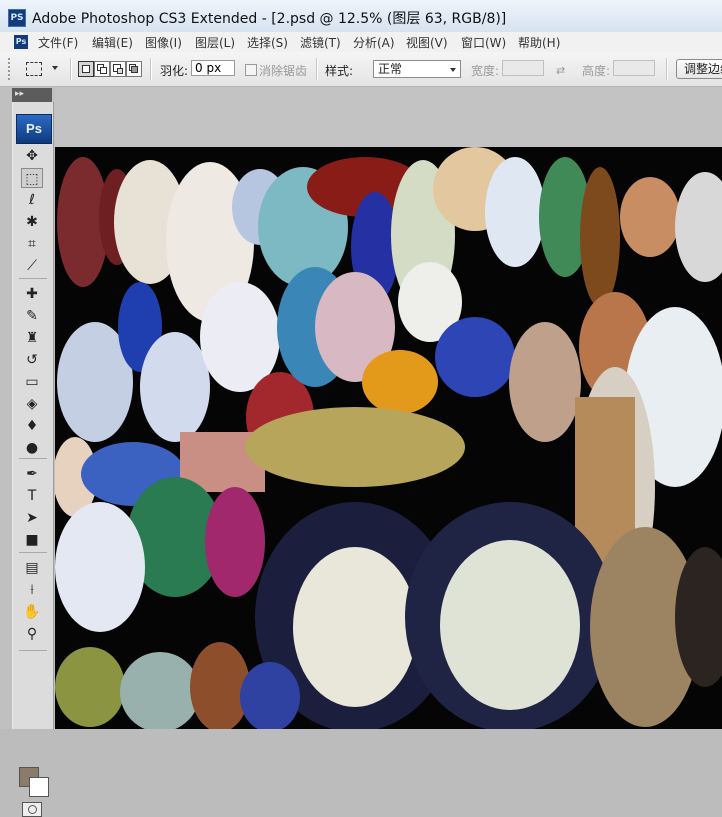 The image size is (722, 817). Describe the element at coordinates (32, 474) in the screenshot. I see `pen-tool-icon: ✒` at that location.